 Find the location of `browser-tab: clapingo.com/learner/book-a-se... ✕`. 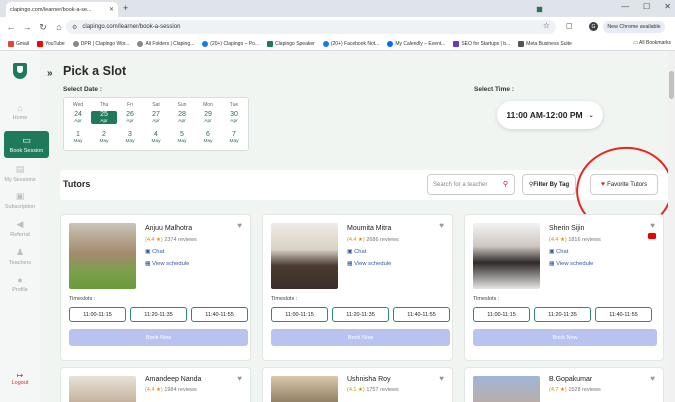

browser-tab: clapingo.com/learner/book-a-se... ✕ is located at coordinates (274, 9).